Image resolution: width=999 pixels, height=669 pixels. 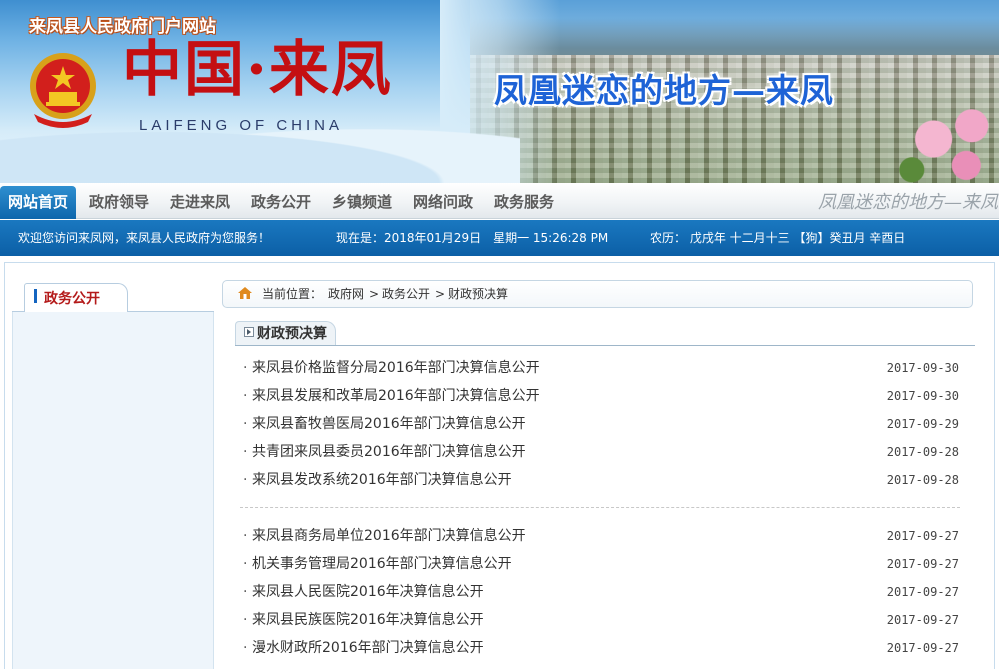 I want to click on list-item-link: 漫水财政所2016年部门决算信息公开, so click(x=368, y=648).